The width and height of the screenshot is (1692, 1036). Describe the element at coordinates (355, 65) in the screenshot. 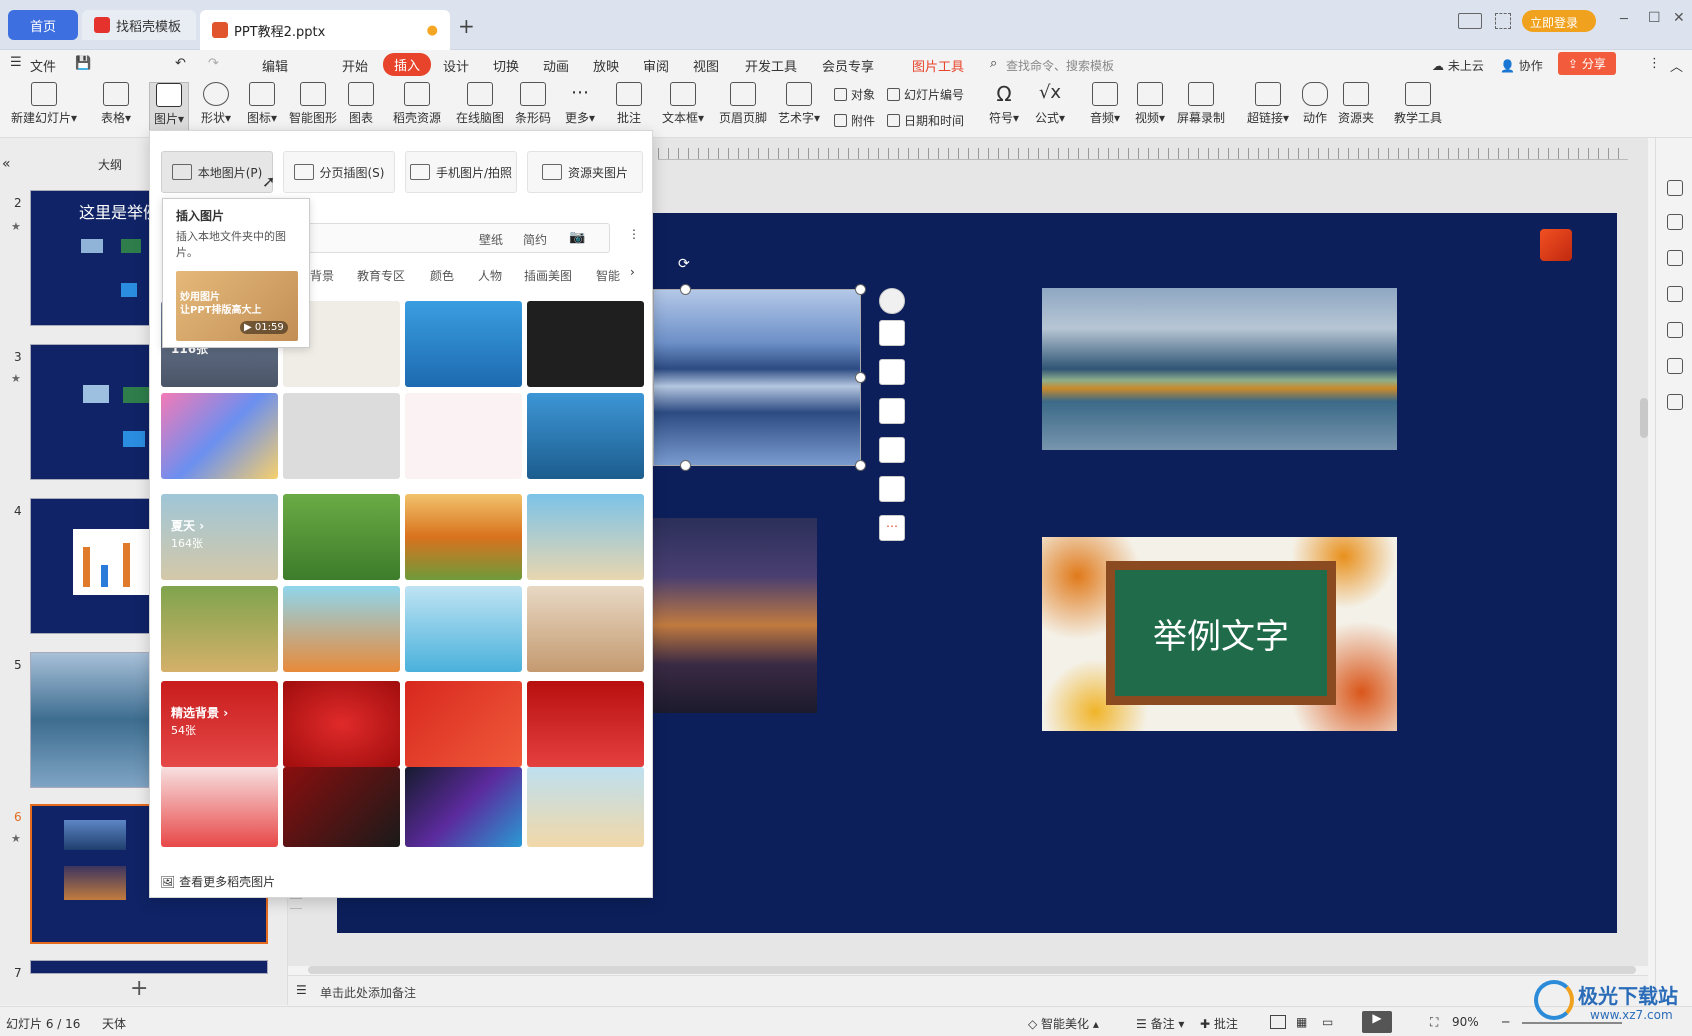

I see `menu-start: 开始` at that location.